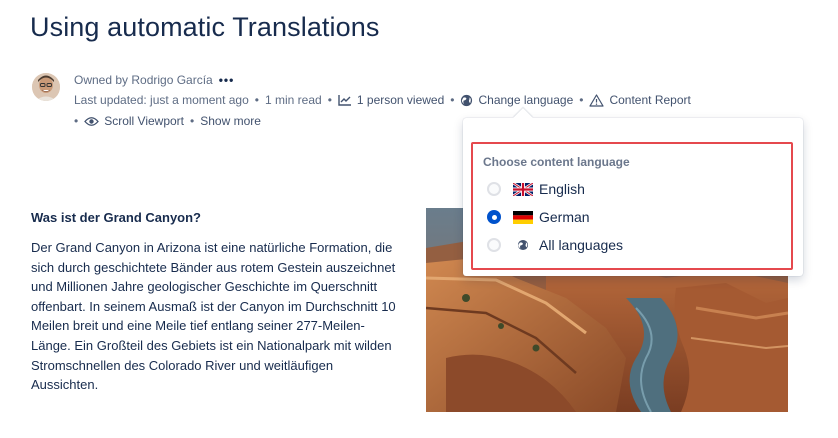 The image size is (838, 438). What do you see at coordinates (293, 100) in the screenshot?
I see `read-time: 1 min read` at bounding box center [293, 100].